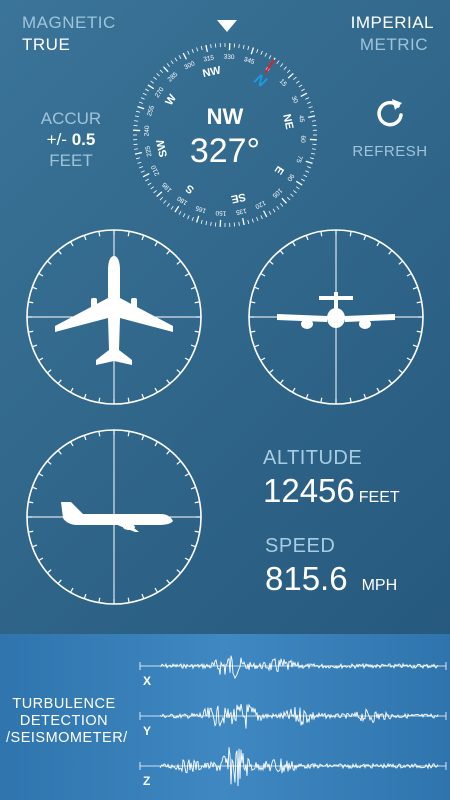 This screenshot has height=800, width=450. I want to click on airplane-top-icon, so click(114, 310).